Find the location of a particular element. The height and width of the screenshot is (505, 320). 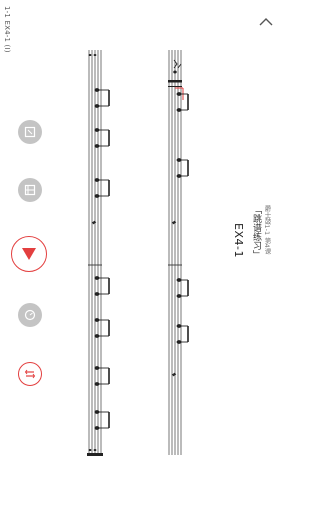

collapse-button is located at coordinates (266, 22).